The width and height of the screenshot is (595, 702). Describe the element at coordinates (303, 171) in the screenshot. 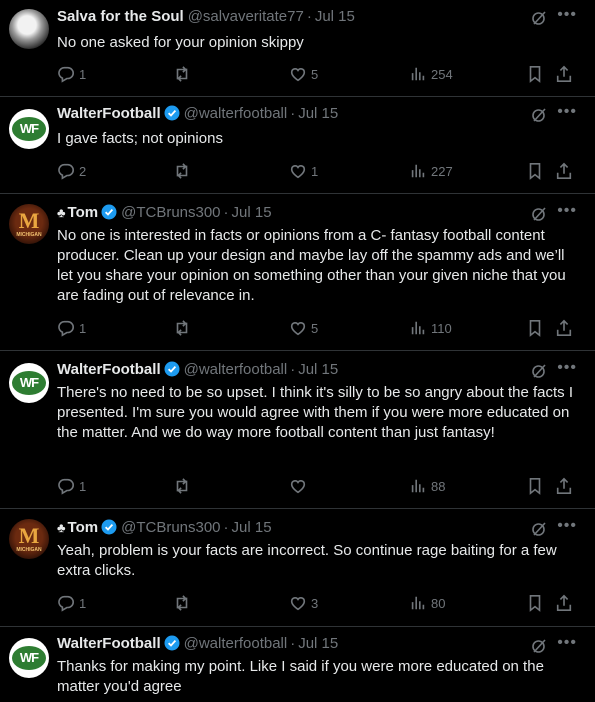

I see `like-button: 1` at that location.